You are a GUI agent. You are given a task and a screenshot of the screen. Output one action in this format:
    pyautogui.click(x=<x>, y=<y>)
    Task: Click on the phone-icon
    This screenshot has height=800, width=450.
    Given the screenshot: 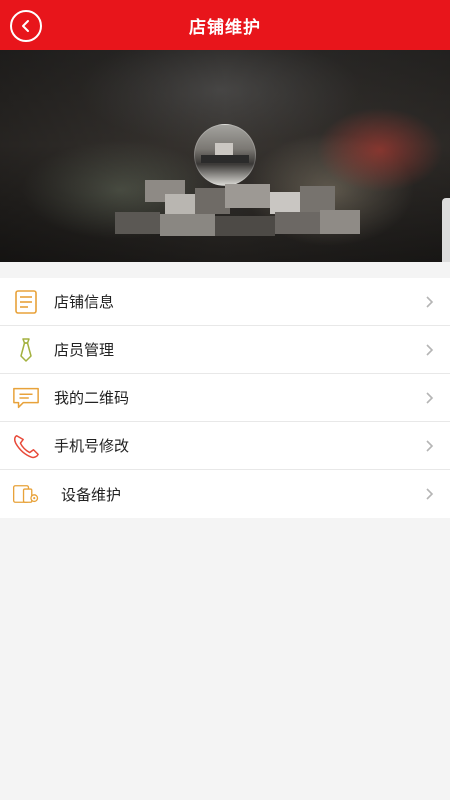 What is the action you would take?
    pyautogui.click(x=26, y=446)
    